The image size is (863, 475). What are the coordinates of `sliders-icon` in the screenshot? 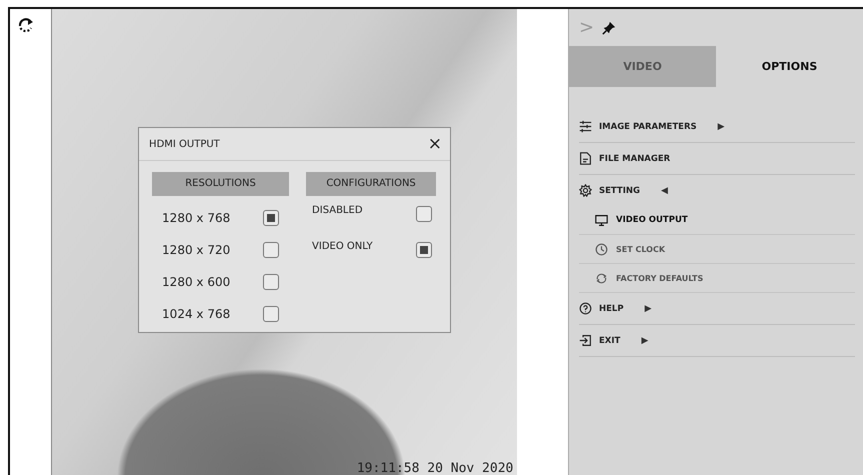 It's located at (585, 126).